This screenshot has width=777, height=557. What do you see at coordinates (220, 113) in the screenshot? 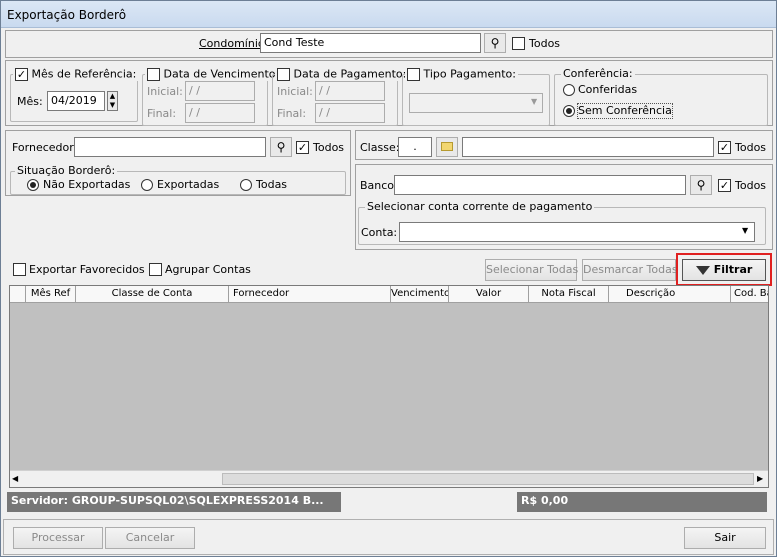
I see `venc-final-input: / /` at bounding box center [220, 113].